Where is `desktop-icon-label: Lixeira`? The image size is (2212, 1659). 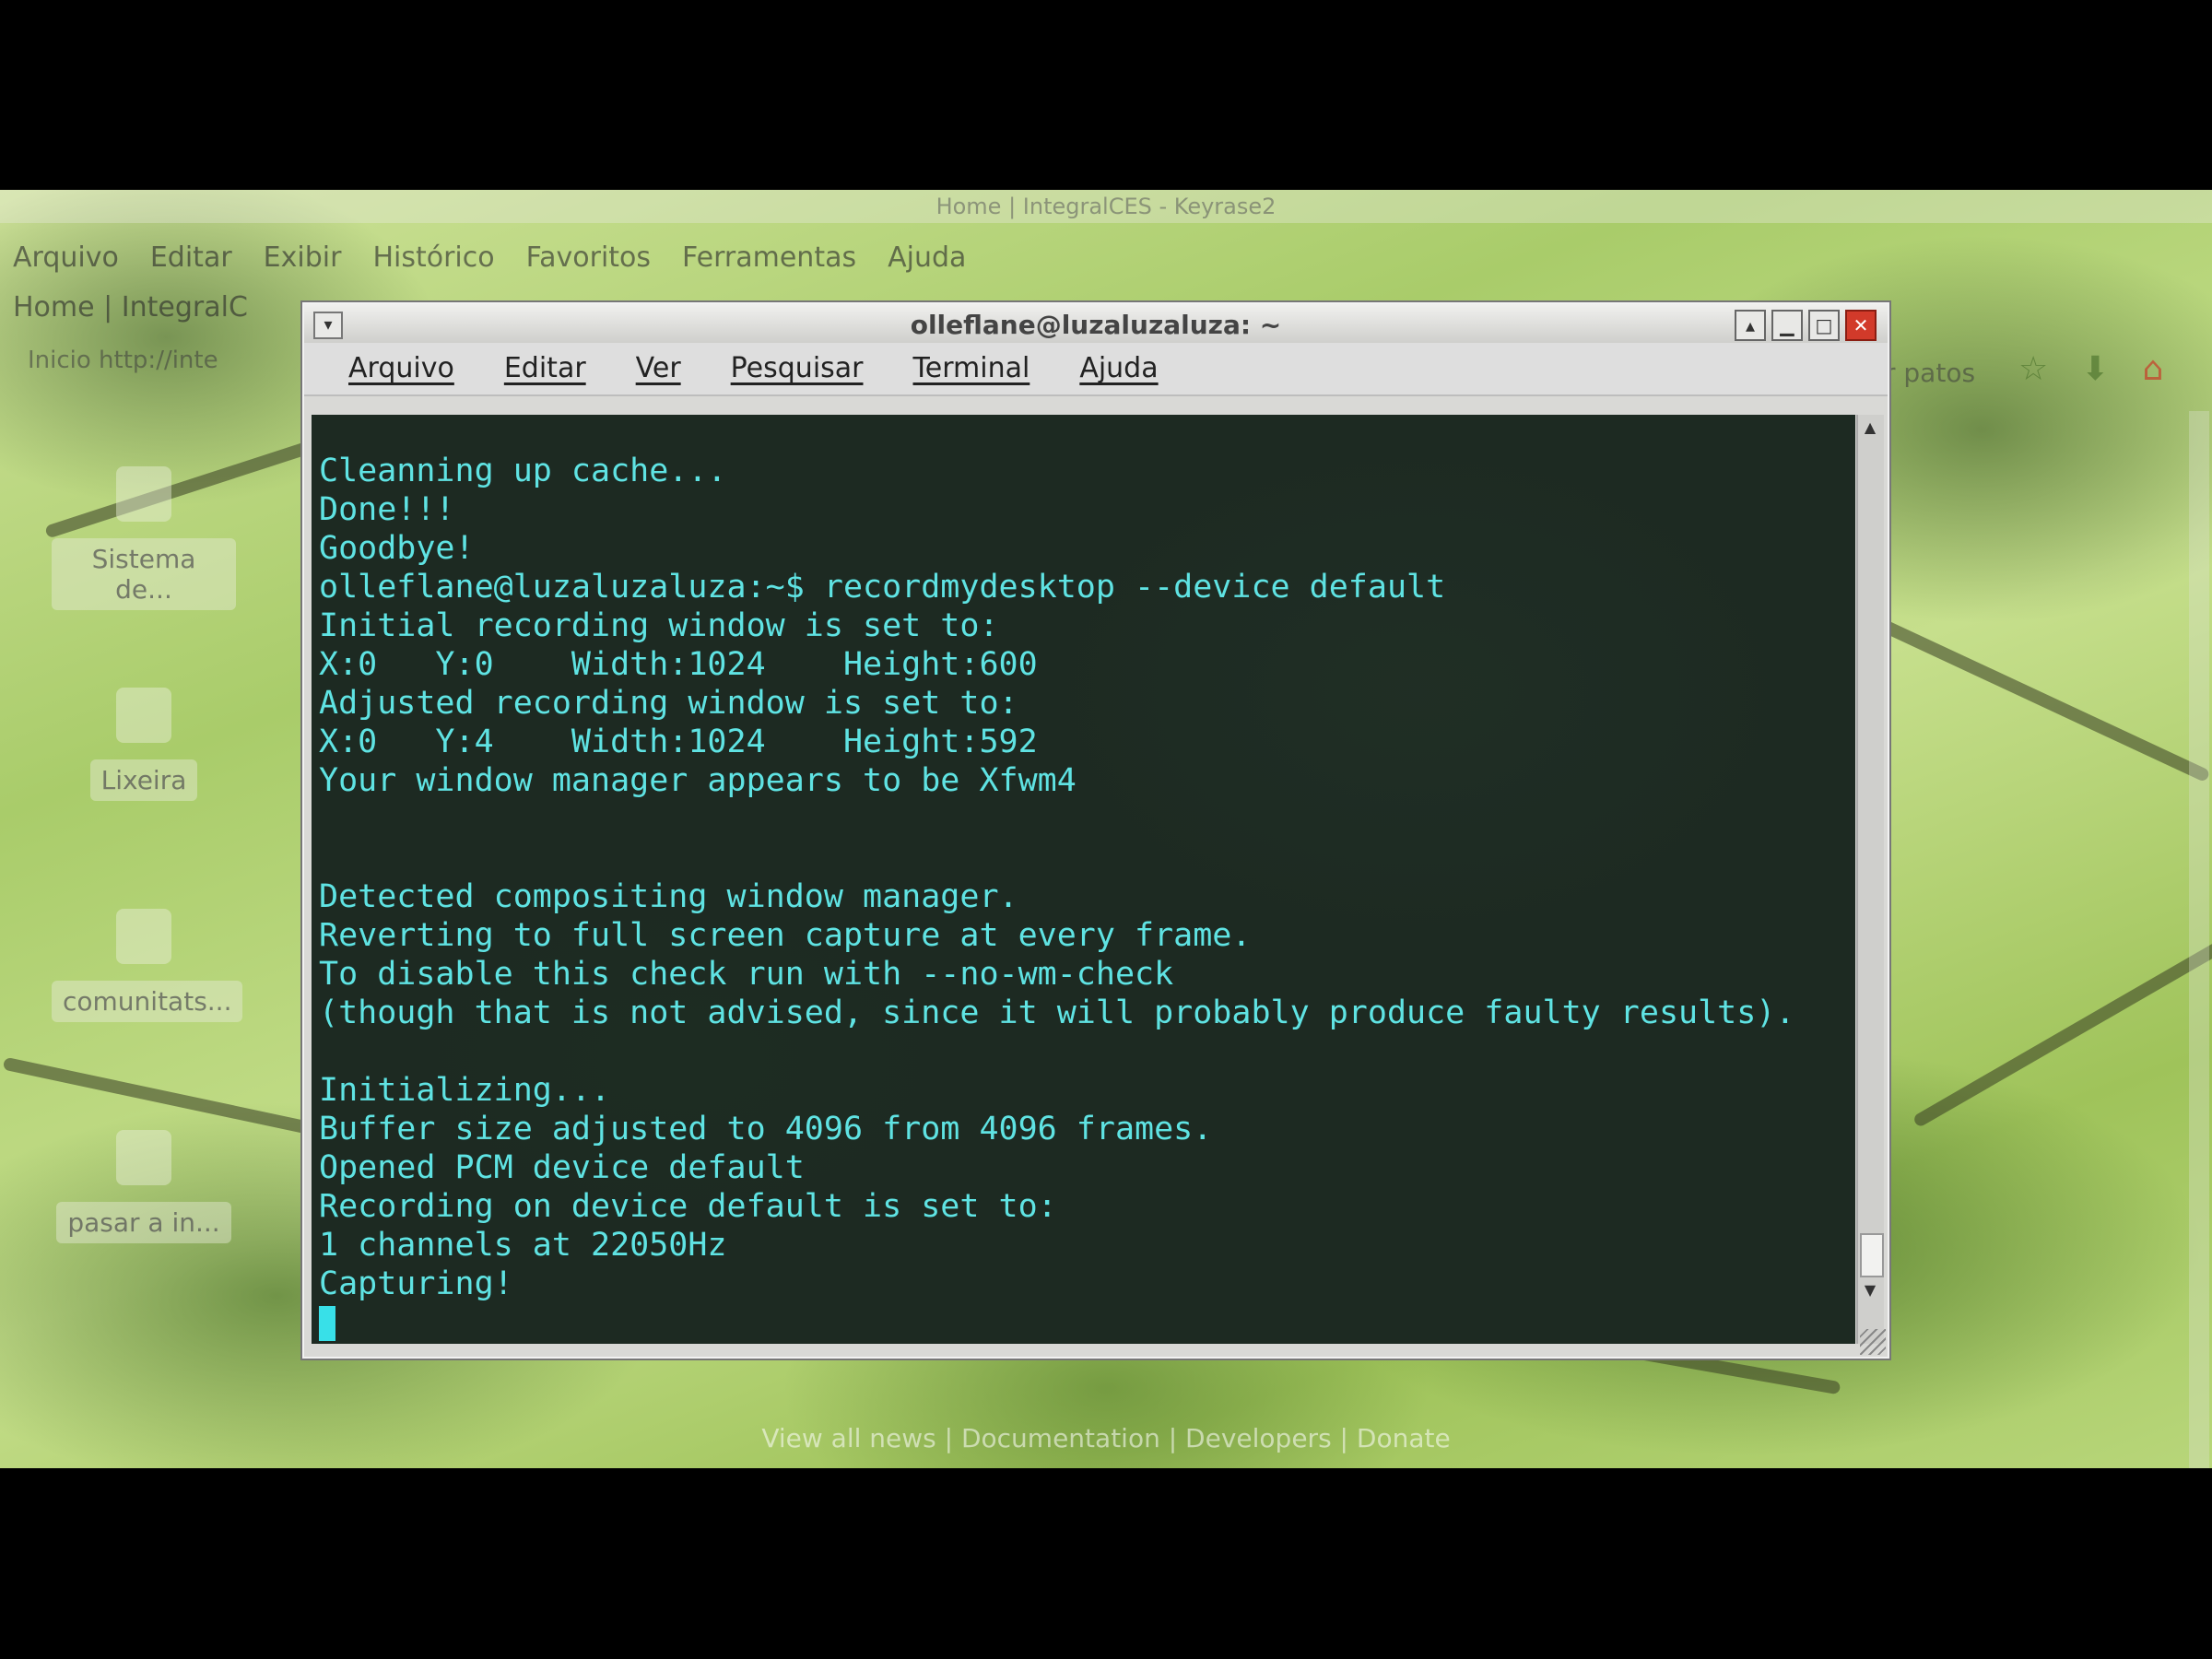 desktop-icon-label: Lixeira is located at coordinates (143, 780).